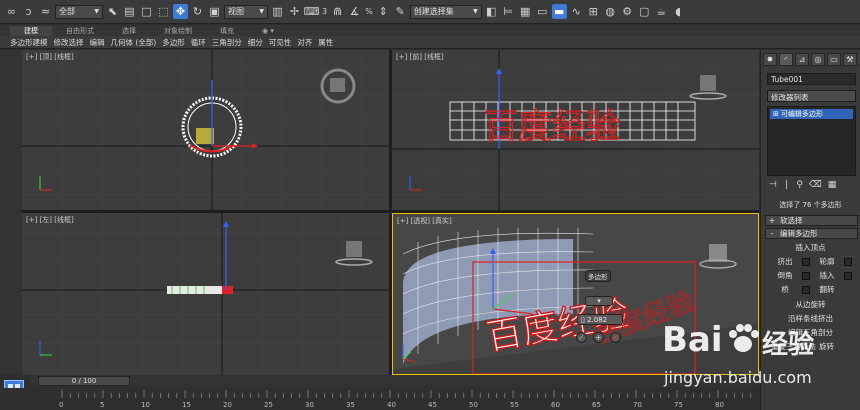 The width and height of the screenshot is (860, 410). I want to click on rotate-icon: ↻, so click(197, 11).